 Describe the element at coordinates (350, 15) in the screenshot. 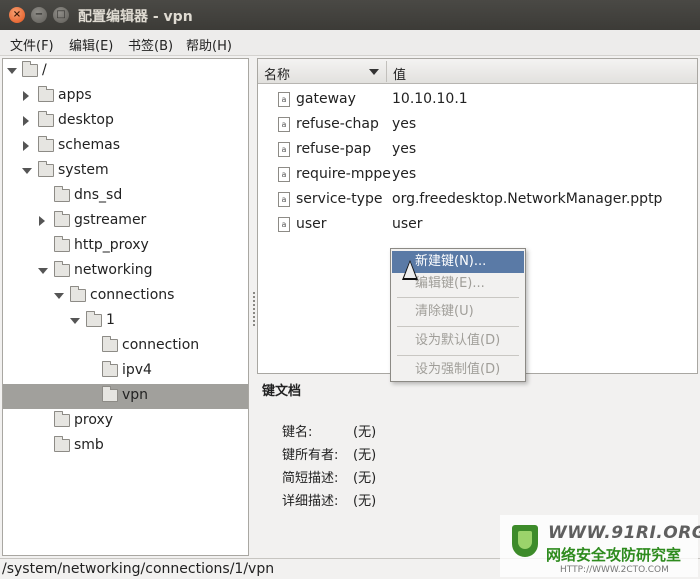

I see `window-titlebar: × − □ 配置编辑器 - vpn` at that location.